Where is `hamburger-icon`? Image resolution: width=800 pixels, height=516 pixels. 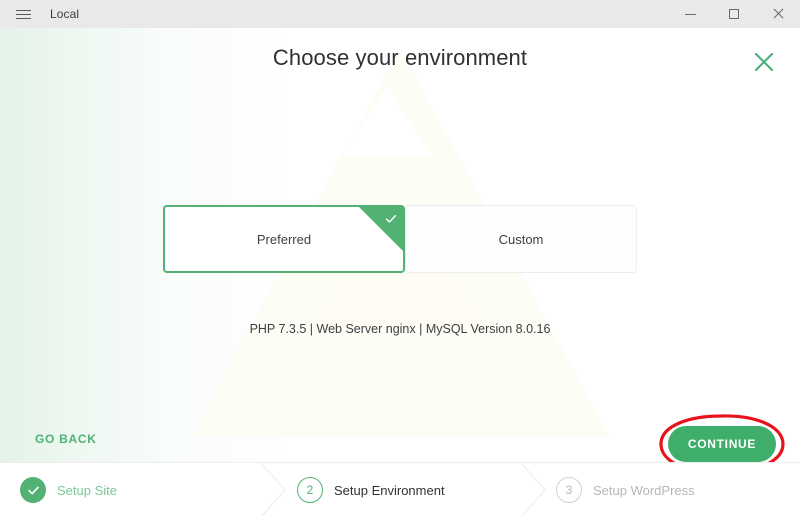 hamburger-icon is located at coordinates (23, 14).